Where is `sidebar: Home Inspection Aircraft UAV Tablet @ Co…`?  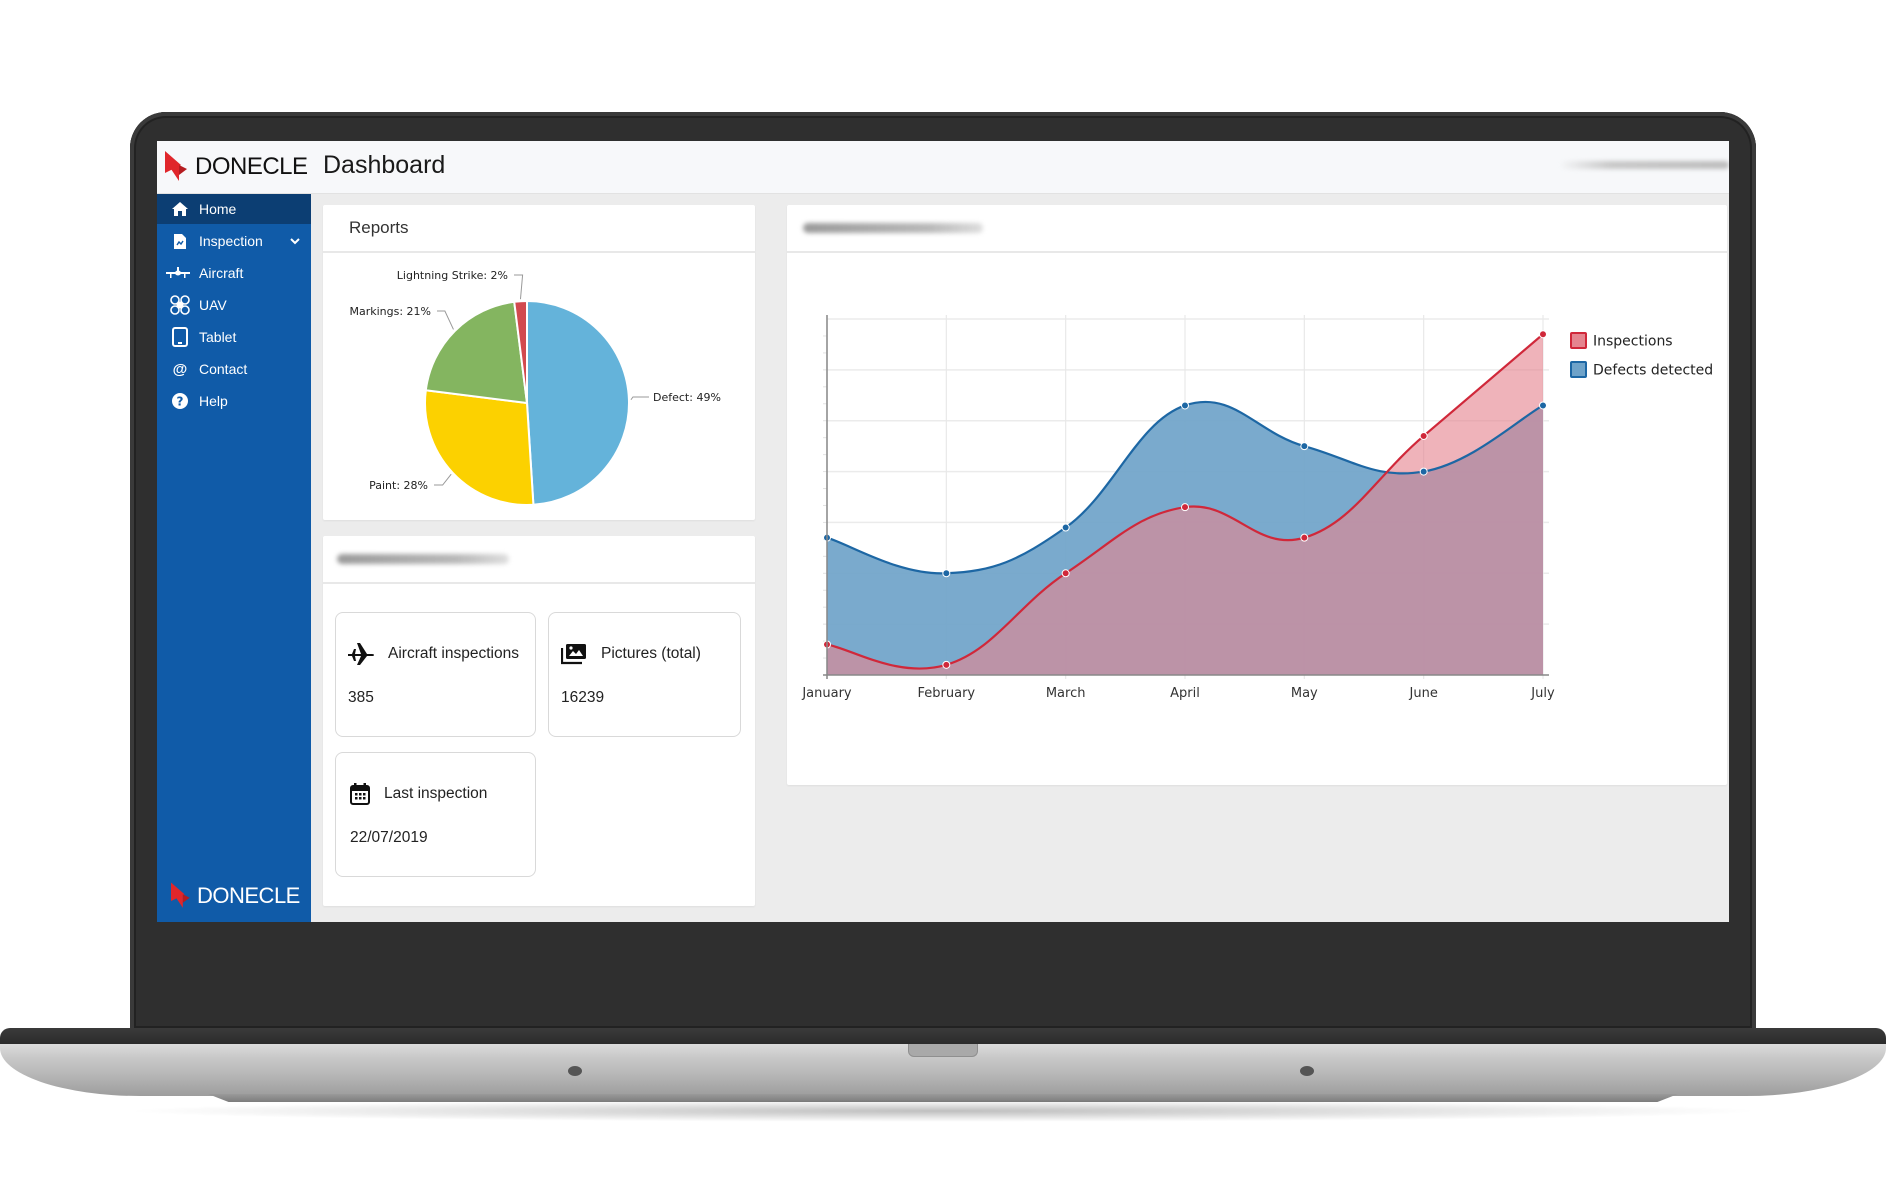
sidebar: Home Inspection Aircraft UAV Tablet @ Co… is located at coordinates (234, 558).